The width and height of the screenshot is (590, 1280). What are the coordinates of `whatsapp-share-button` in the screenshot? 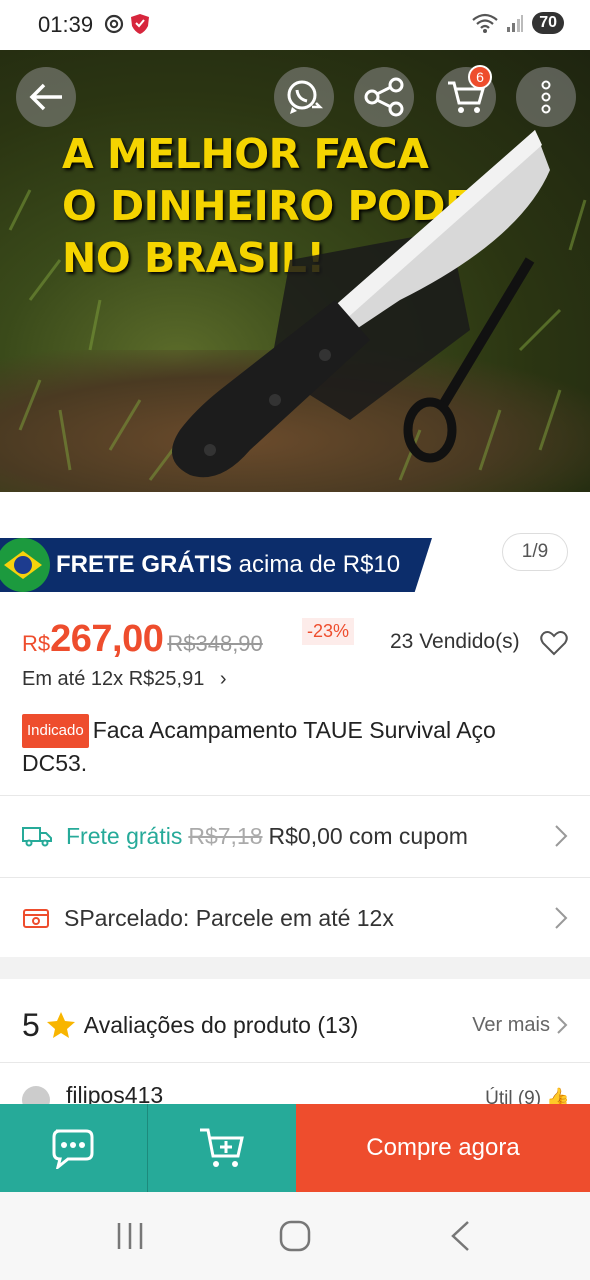 It's located at (304, 97).